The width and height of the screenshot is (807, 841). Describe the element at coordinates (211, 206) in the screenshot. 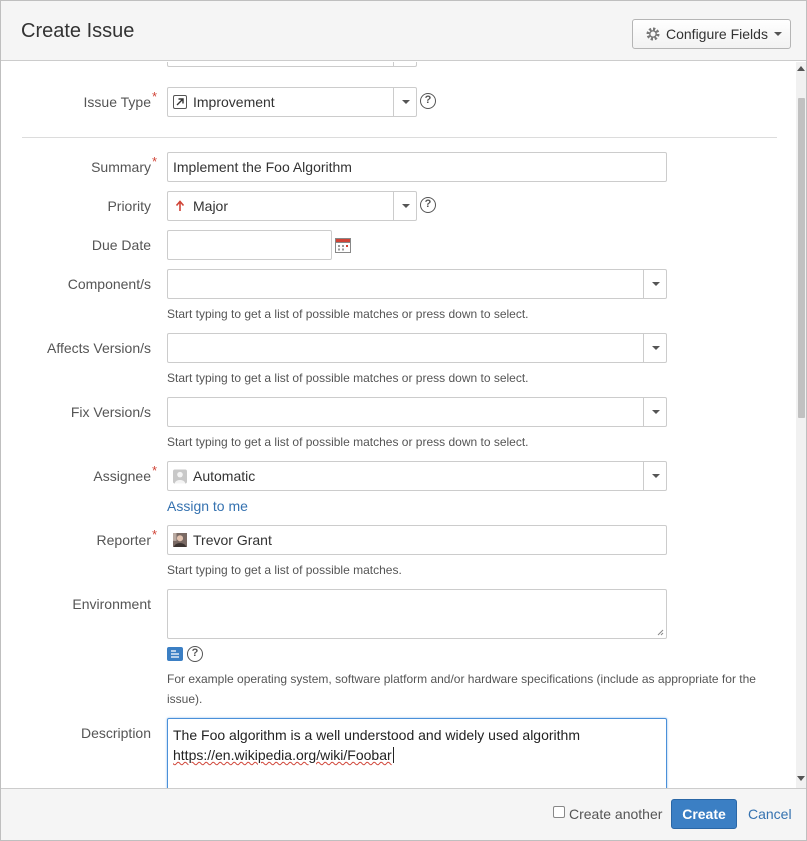

I see `priority-value: Major` at that location.